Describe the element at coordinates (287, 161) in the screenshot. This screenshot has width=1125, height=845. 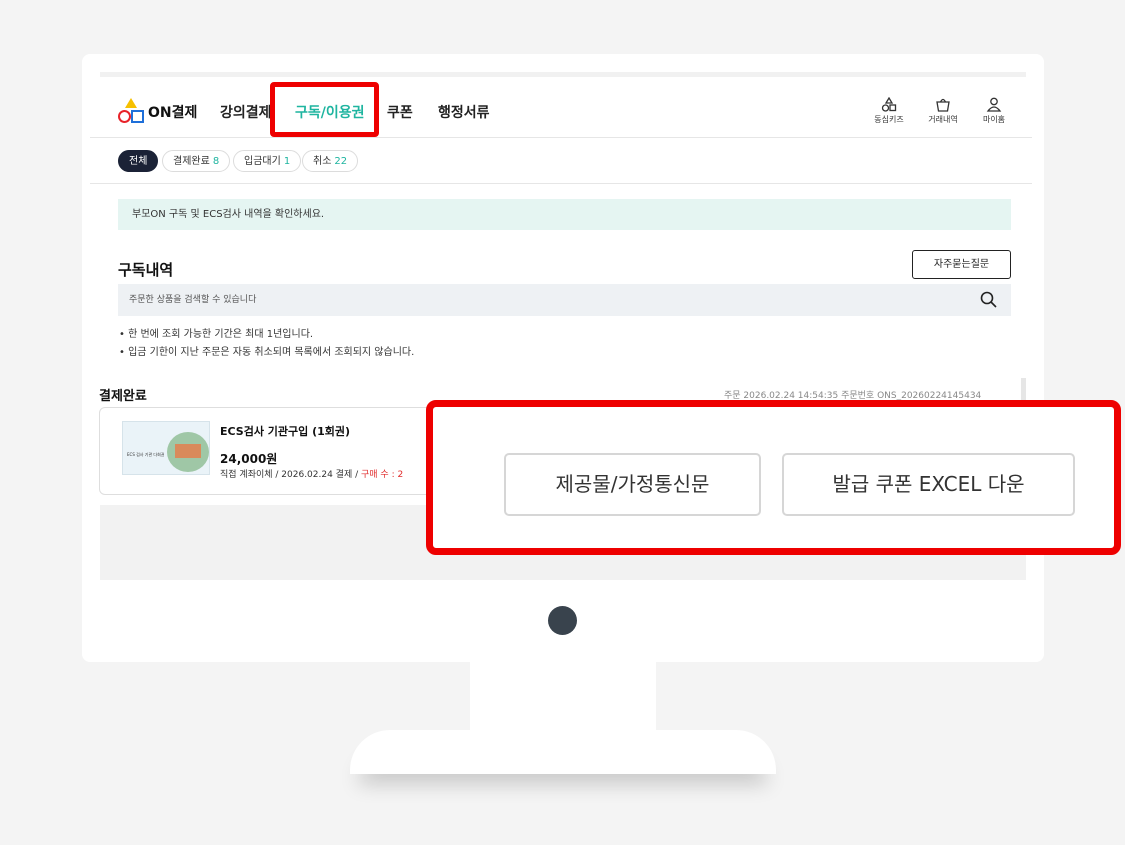
I see `filter-count: 1` at that location.